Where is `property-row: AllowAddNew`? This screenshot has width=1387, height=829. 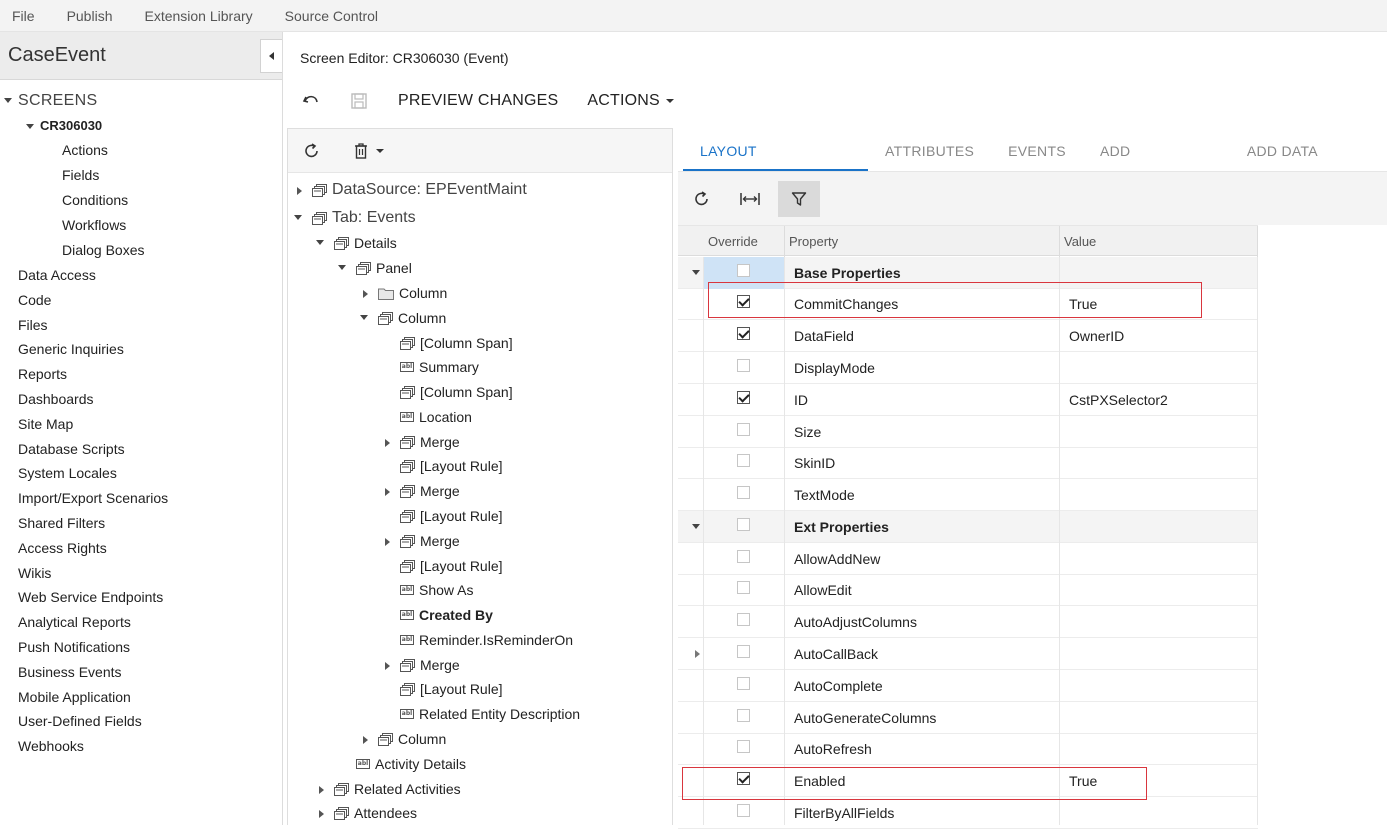 property-row: AllowAddNew is located at coordinates (968, 559).